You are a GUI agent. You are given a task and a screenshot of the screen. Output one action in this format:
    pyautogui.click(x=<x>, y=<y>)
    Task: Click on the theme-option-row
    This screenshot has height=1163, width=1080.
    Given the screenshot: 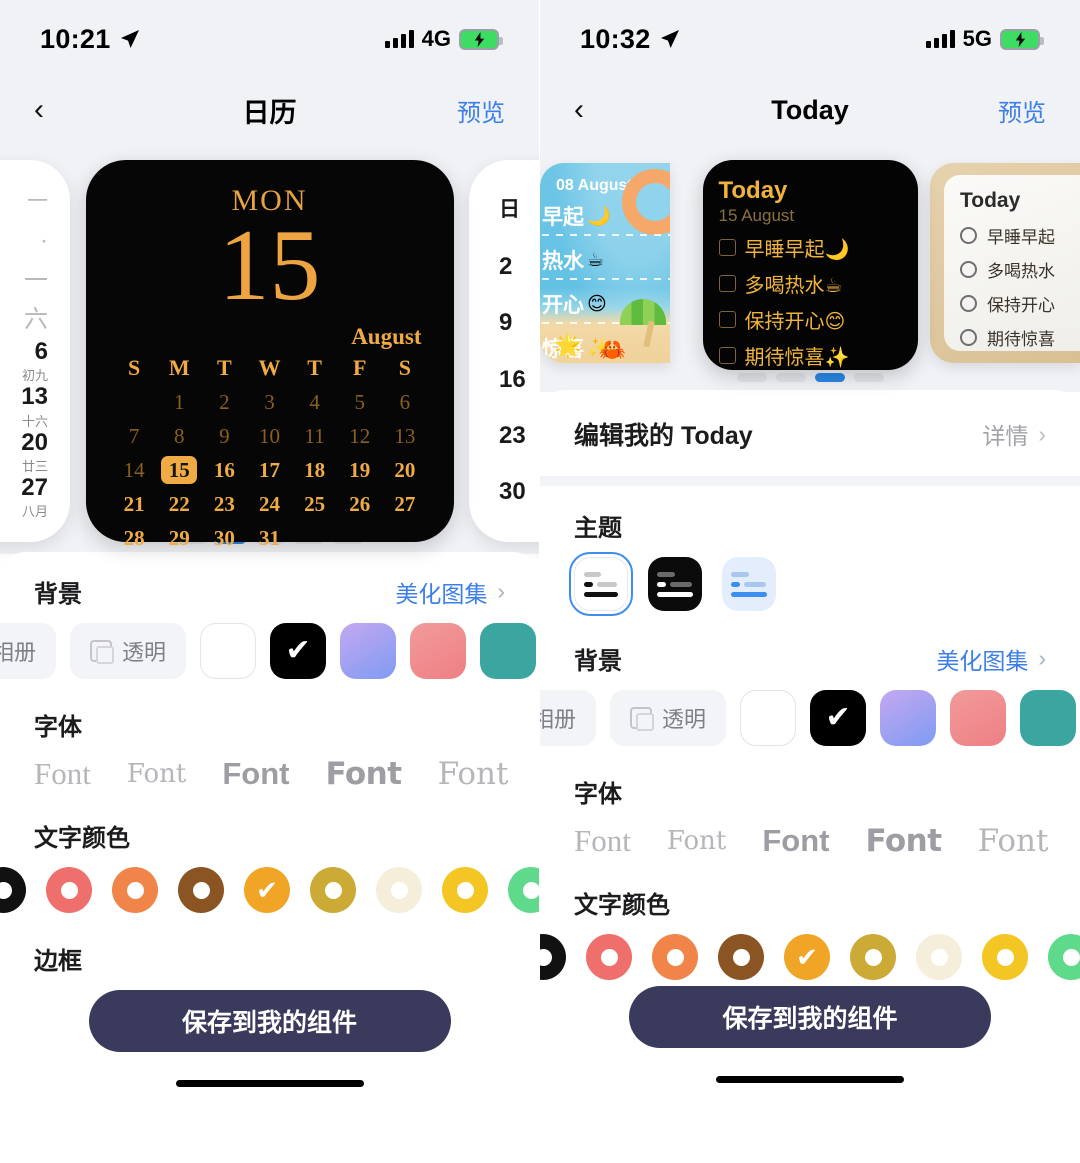 What is the action you would take?
    pyautogui.click(x=810, y=584)
    